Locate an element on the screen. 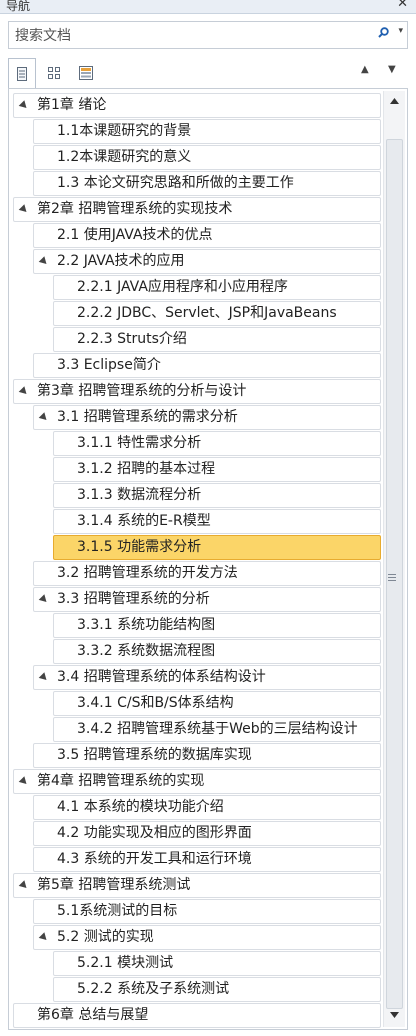  outline-item-level3: 2.2.2 JDBC、Servlet、JSP和JavaBeans is located at coordinates (217, 313).